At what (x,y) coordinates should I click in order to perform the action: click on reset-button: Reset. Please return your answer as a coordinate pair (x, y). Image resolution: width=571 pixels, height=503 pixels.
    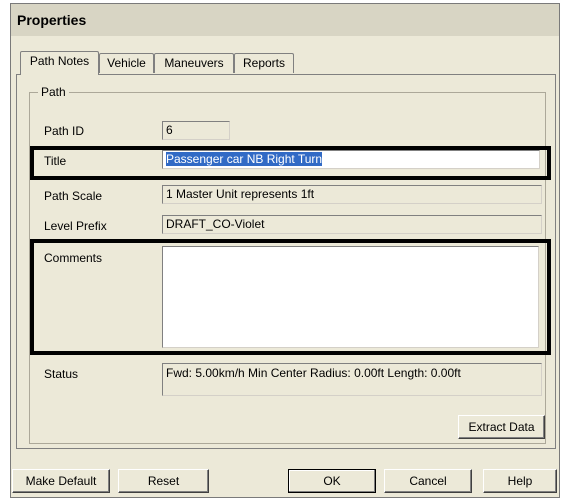
    Looking at the image, I should click on (163, 481).